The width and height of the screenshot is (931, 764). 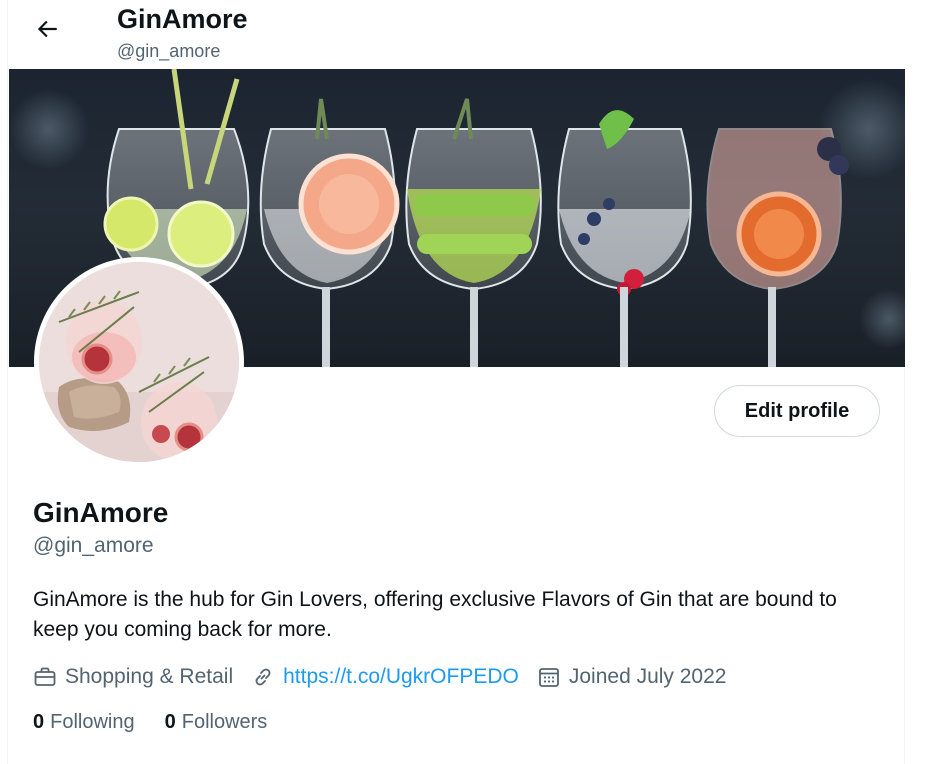 What do you see at coordinates (45, 676) in the screenshot?
I see `briefcase-icon` at bounding box center [45, 676].